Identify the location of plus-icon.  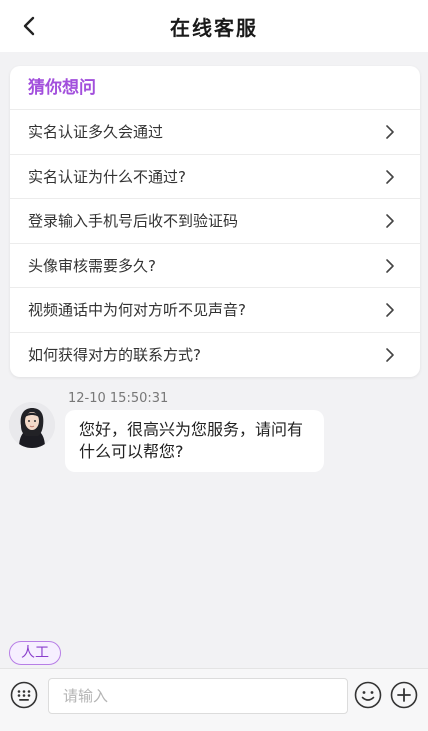
(404, 695).